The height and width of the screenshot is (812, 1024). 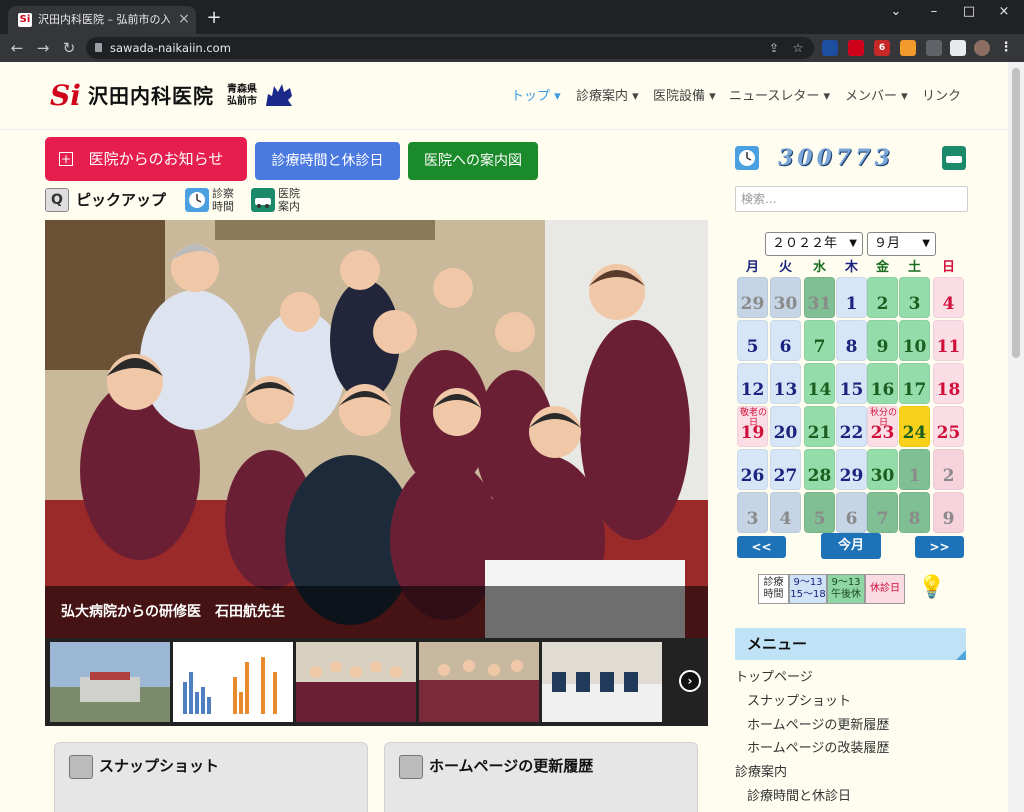 What do you see at coordinates (941, 97) in the screenshot?
I see `nav-links: リンク` at bounding box center [941, 97].